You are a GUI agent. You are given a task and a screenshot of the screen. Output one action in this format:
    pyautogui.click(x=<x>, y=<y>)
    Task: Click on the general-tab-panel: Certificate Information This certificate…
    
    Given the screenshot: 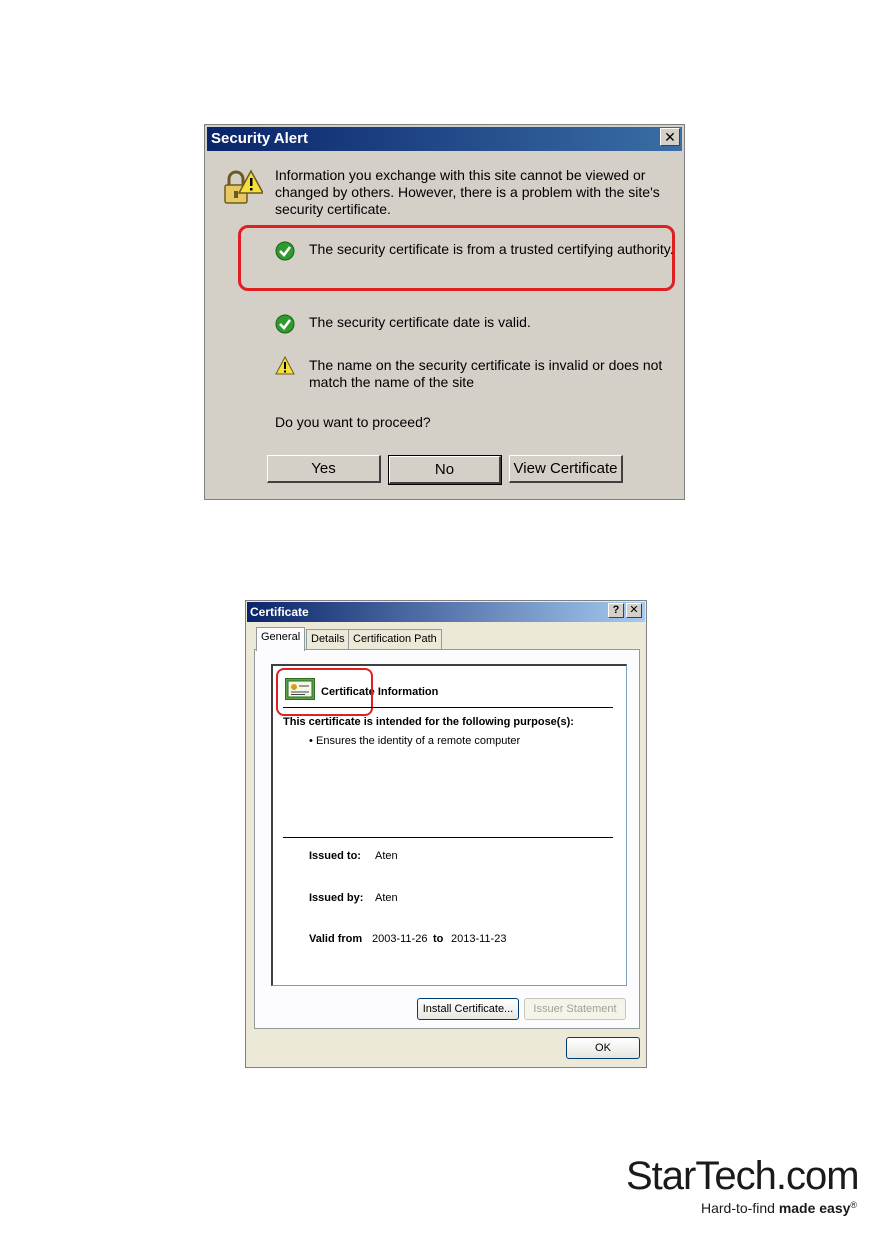 What is the action you would take?
    pyautogui.click(x=447, y=839)
    